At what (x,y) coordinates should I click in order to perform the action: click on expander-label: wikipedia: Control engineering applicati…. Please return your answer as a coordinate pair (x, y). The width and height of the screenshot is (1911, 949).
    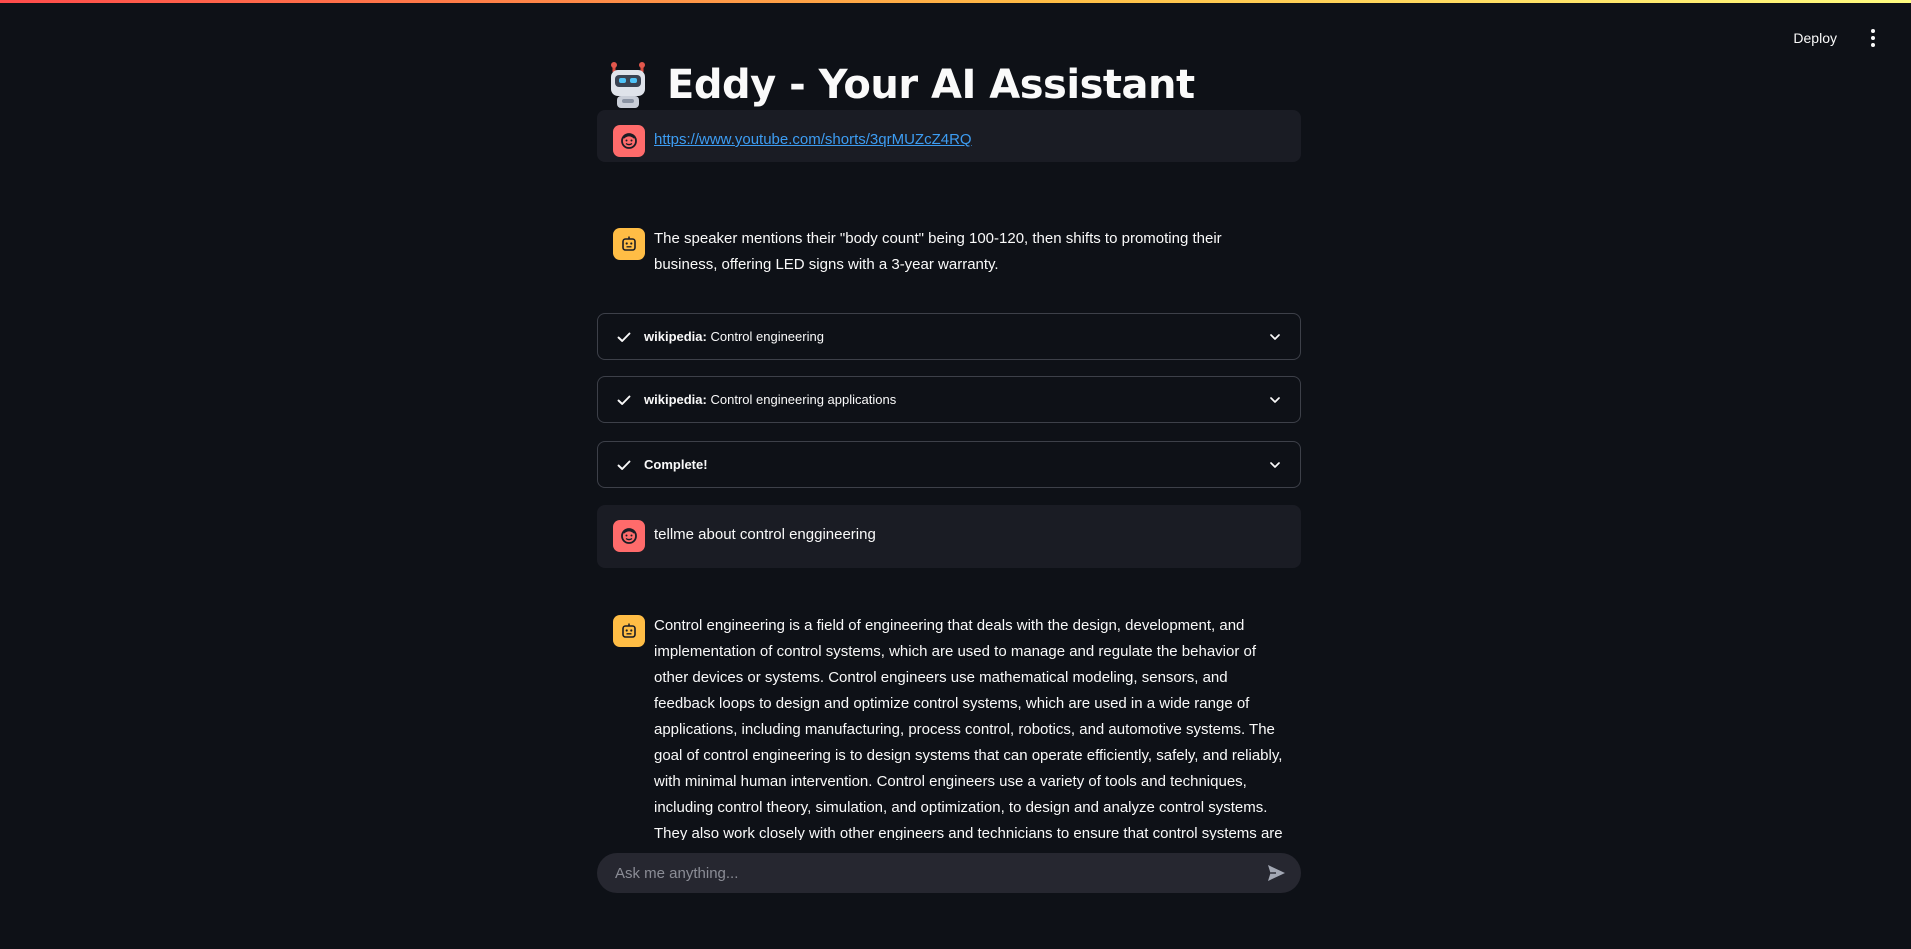
    Looking at the image, I should click on (770, 399).